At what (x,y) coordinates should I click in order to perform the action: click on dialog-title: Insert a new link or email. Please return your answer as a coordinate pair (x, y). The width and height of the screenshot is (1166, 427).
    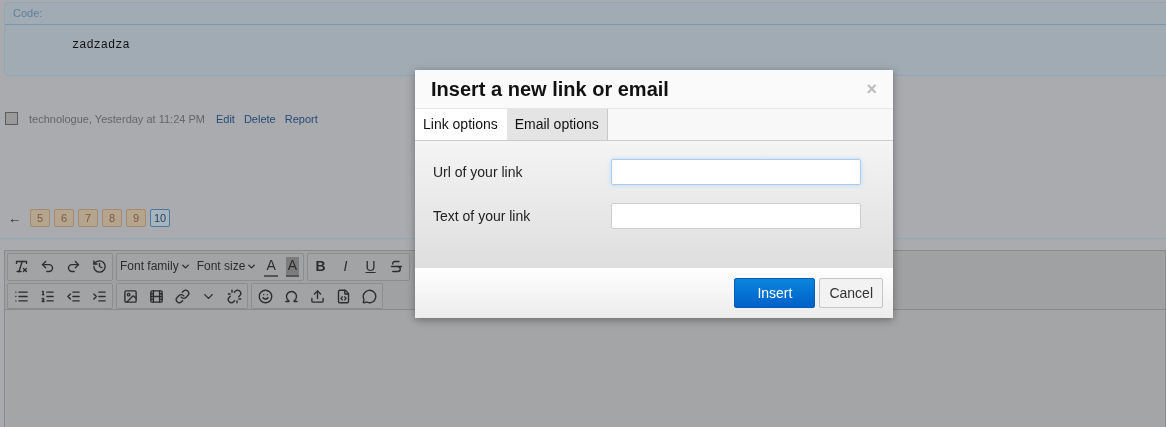
    Looking at the image, I should click on (550, 89).